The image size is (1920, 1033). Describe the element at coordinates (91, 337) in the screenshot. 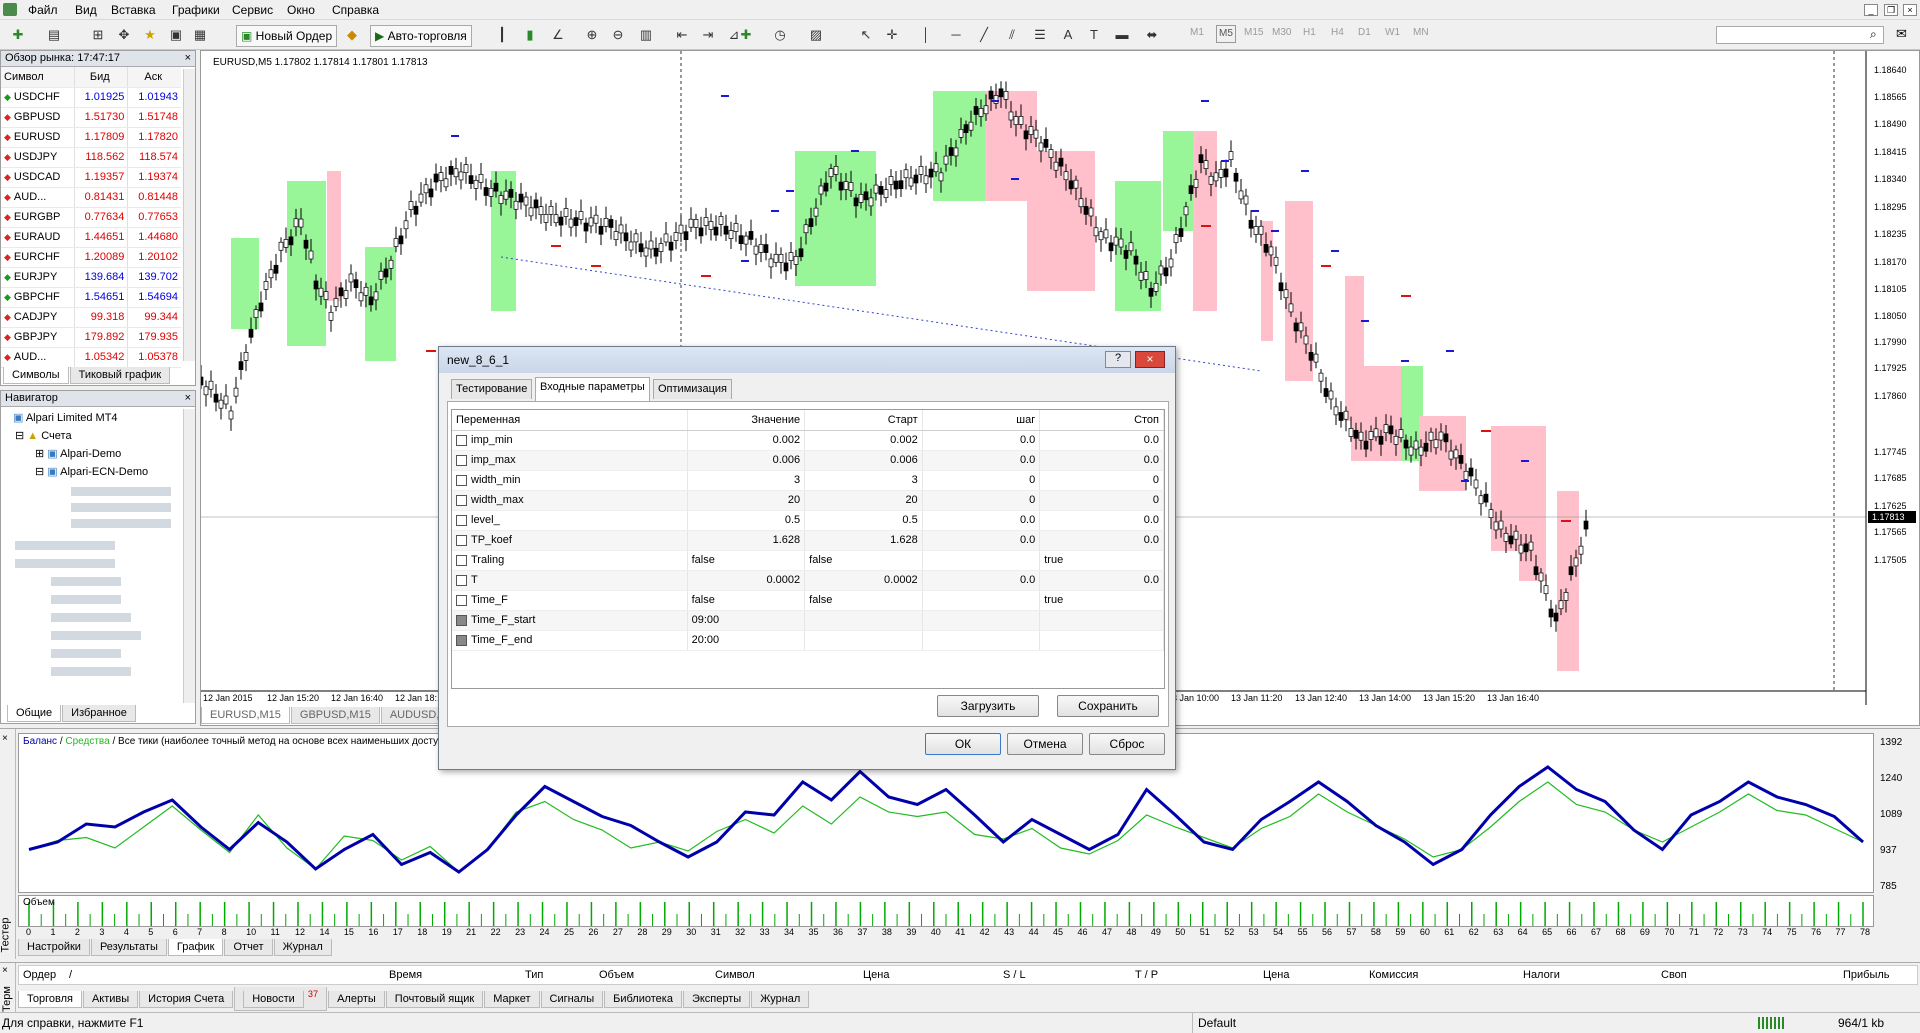

I see `market-watch-row: ◆ GBPJPY 179.892 179.935` at that location.